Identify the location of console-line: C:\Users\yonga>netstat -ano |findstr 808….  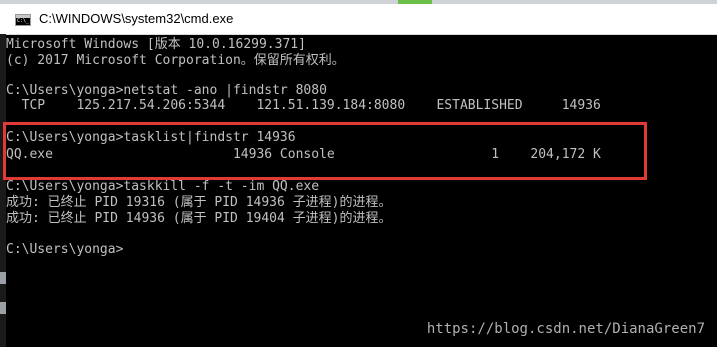
(166, 90).